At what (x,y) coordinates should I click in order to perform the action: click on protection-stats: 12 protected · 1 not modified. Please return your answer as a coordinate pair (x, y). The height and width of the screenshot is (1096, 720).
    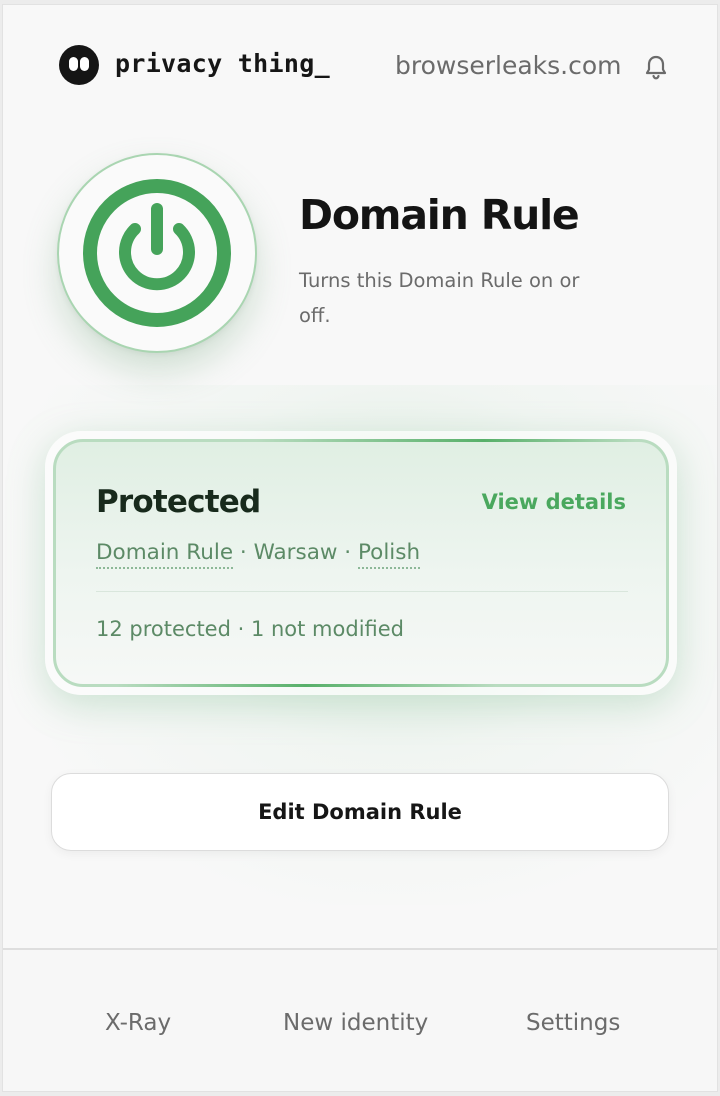
    Looking at the image, I should click on (250, 629).